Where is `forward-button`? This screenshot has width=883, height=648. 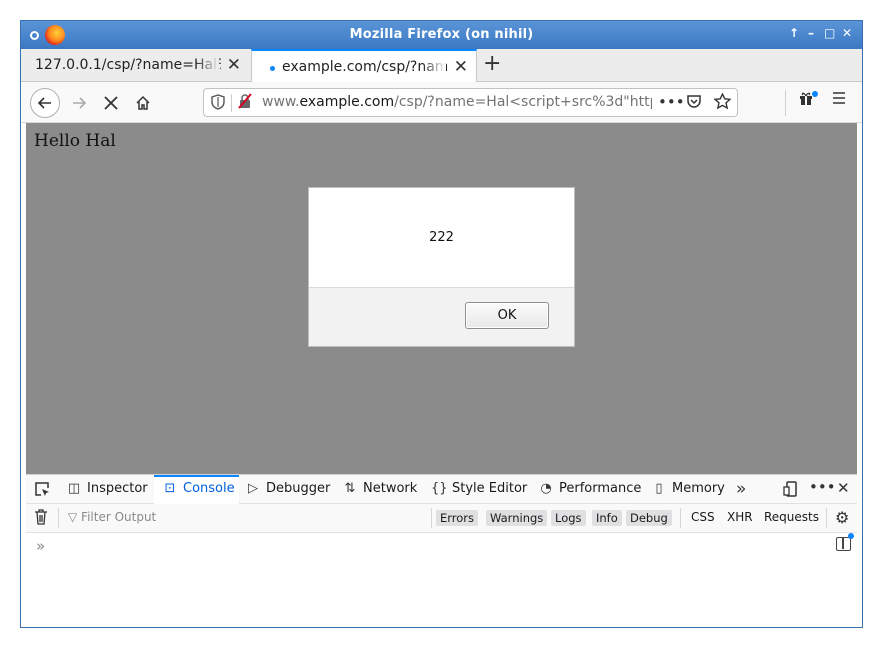
forward-button is located at coordinates (79, 103).